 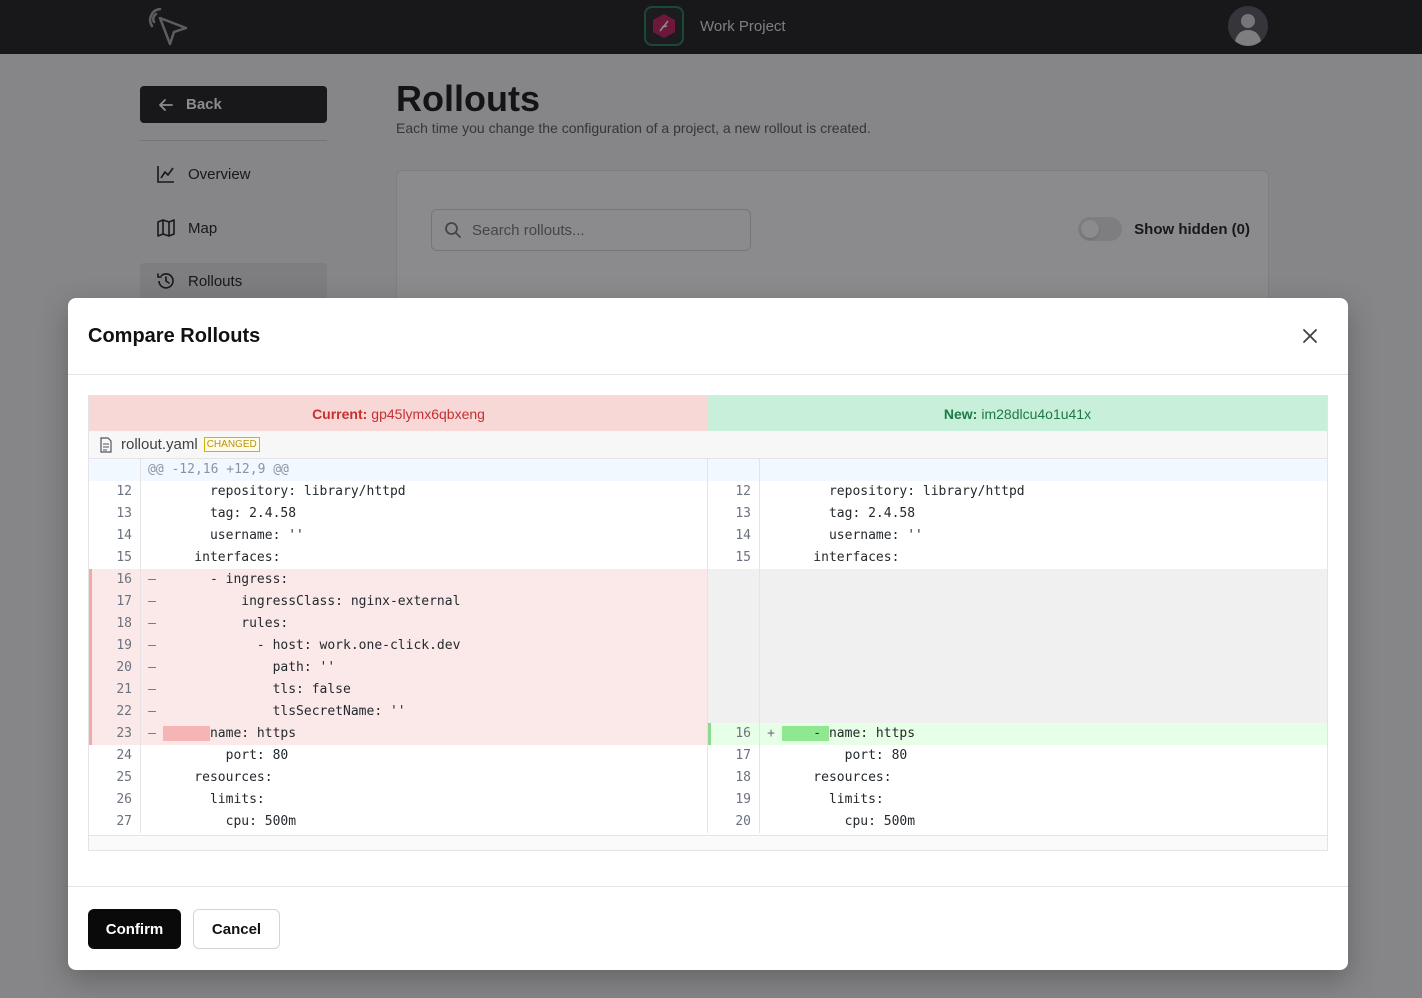 What do you see at coordinates (708, 470) in the screenshot?
I see `hunk-header-row: @@ -12,16 +12,9 @@` at bounding box center [708, 470].